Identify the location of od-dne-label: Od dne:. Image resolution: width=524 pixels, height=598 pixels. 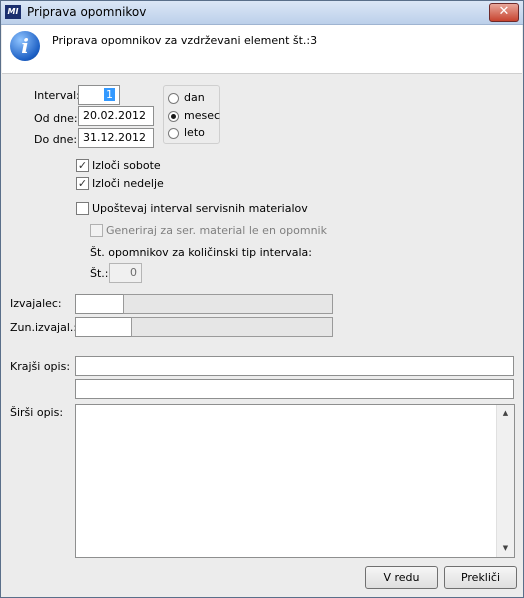
(56, 118).